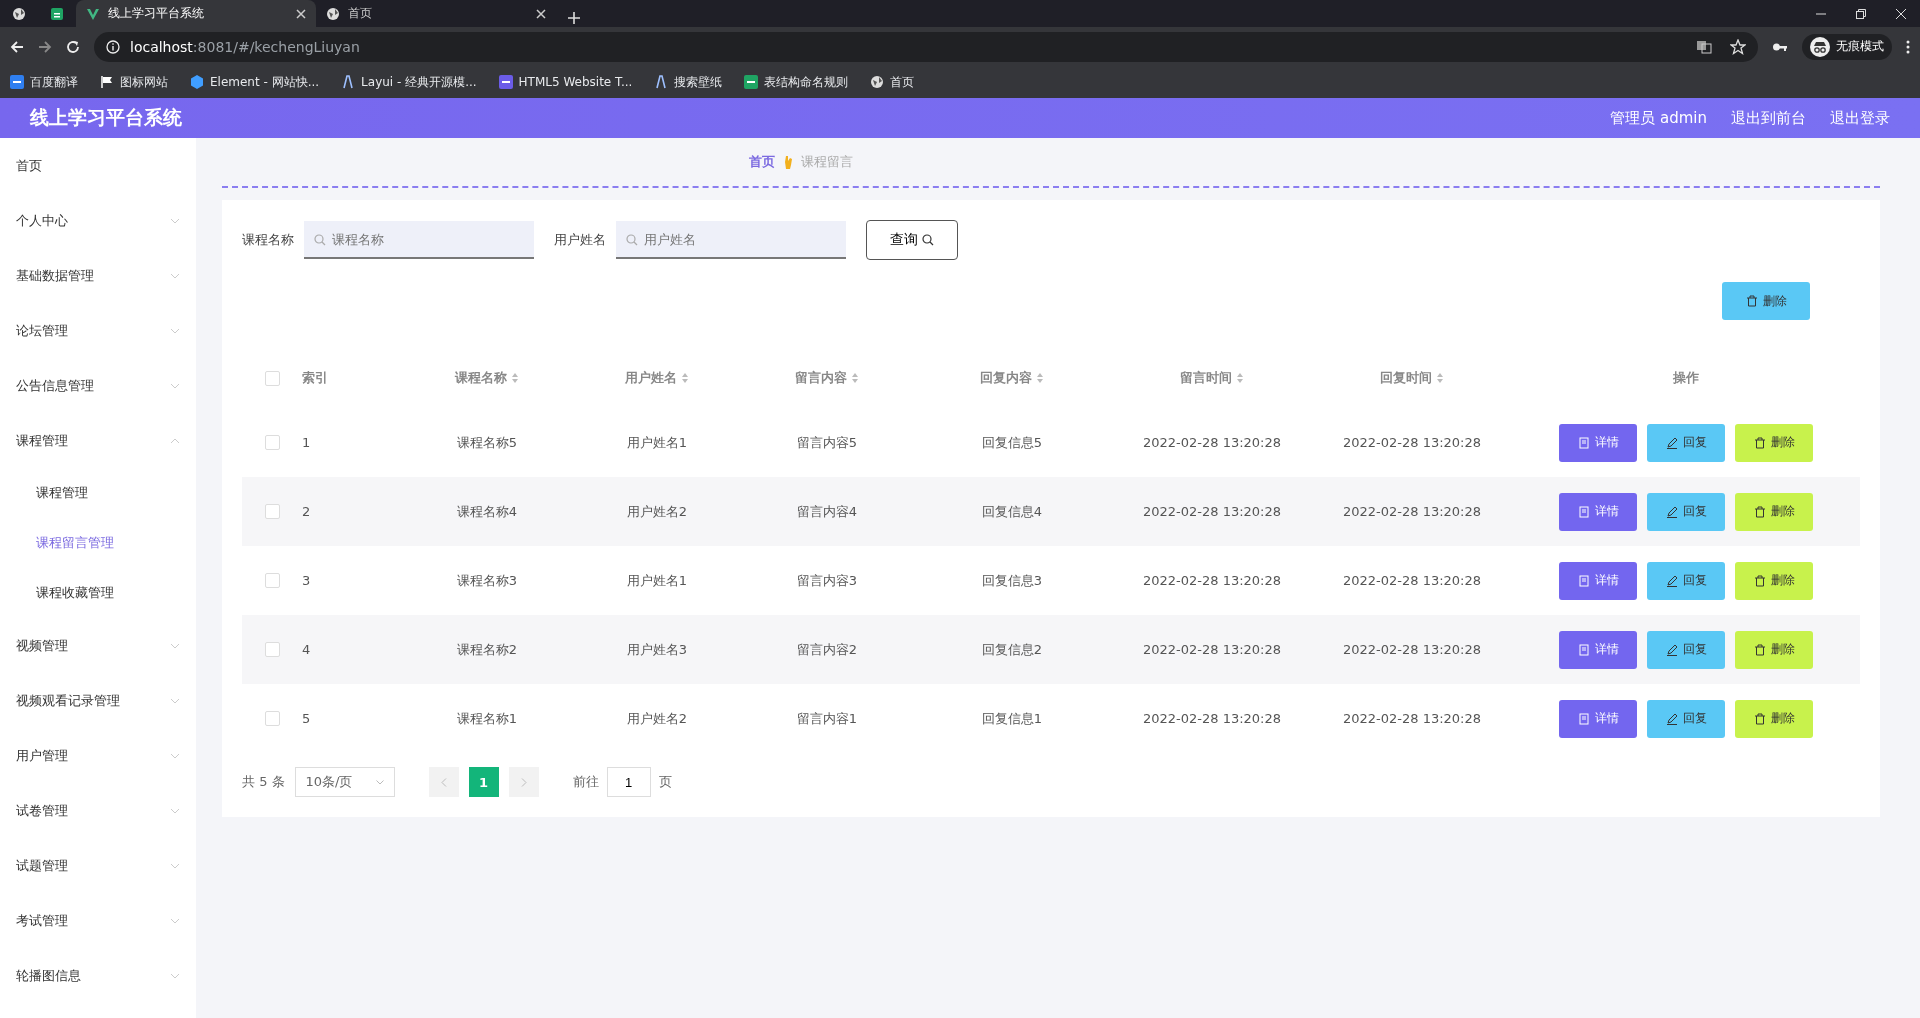 This screenshot has height=1018, width=1920. I want to click on header-link: 退出登录, so click(1860, 118).